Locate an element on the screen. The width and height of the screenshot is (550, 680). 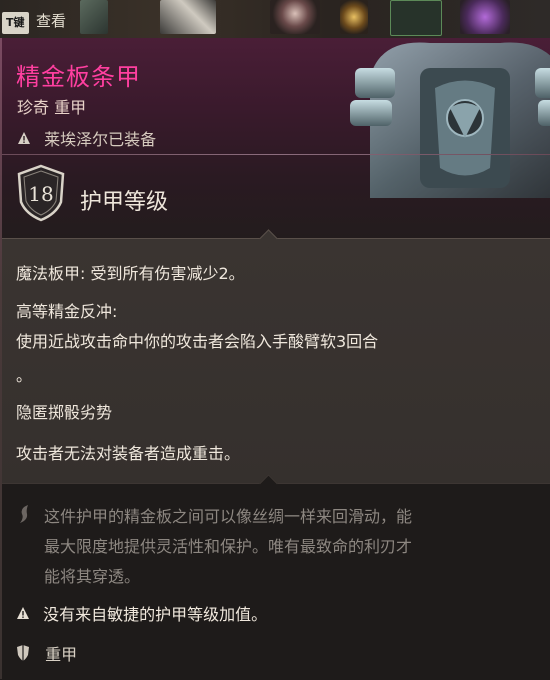
equipped-text: 莱埃泽尔已装备 is located at coordinates (100, 139).